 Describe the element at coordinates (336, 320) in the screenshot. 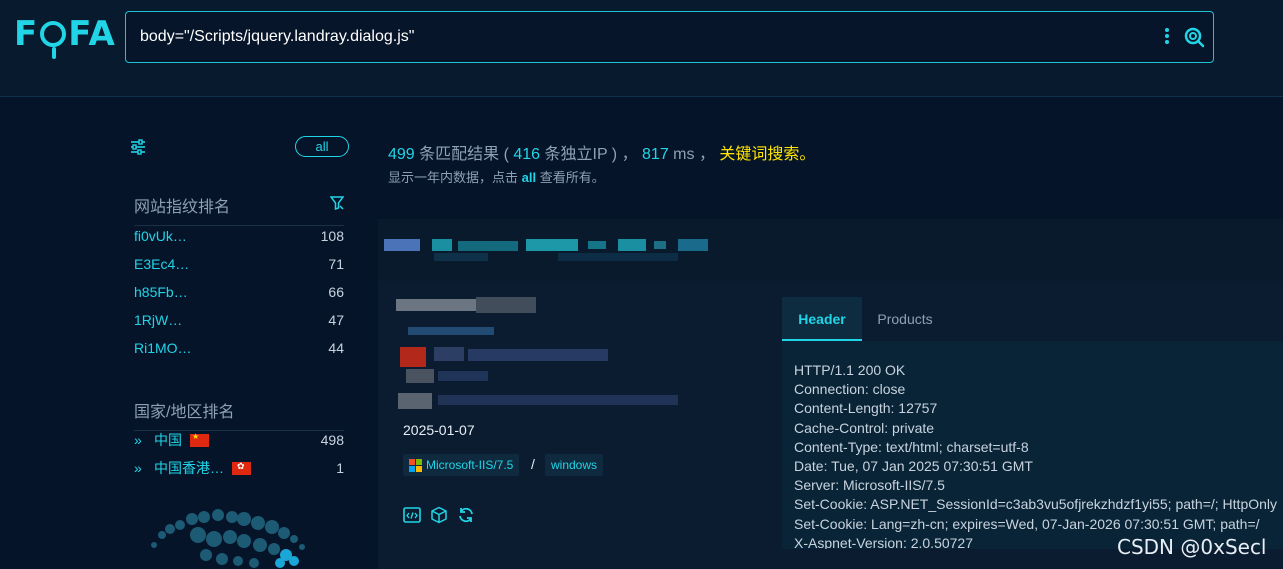

I see `fingerprint-count: 47` at that location.